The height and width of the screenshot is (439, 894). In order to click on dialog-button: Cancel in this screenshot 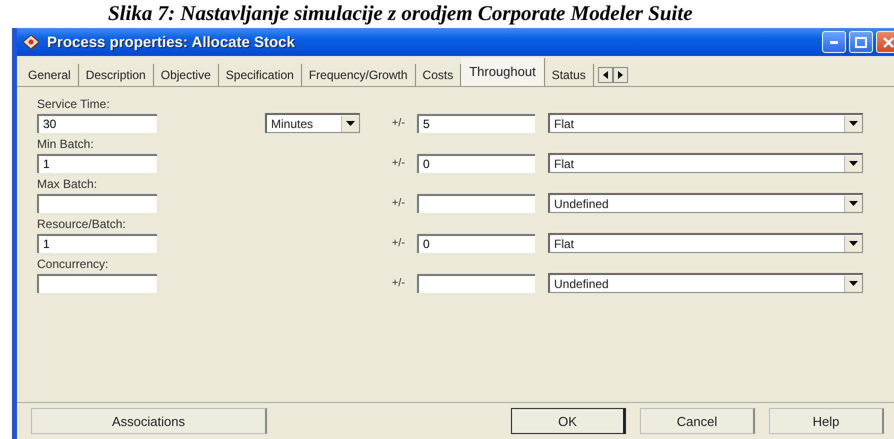, I will do `click(697, 421)`.